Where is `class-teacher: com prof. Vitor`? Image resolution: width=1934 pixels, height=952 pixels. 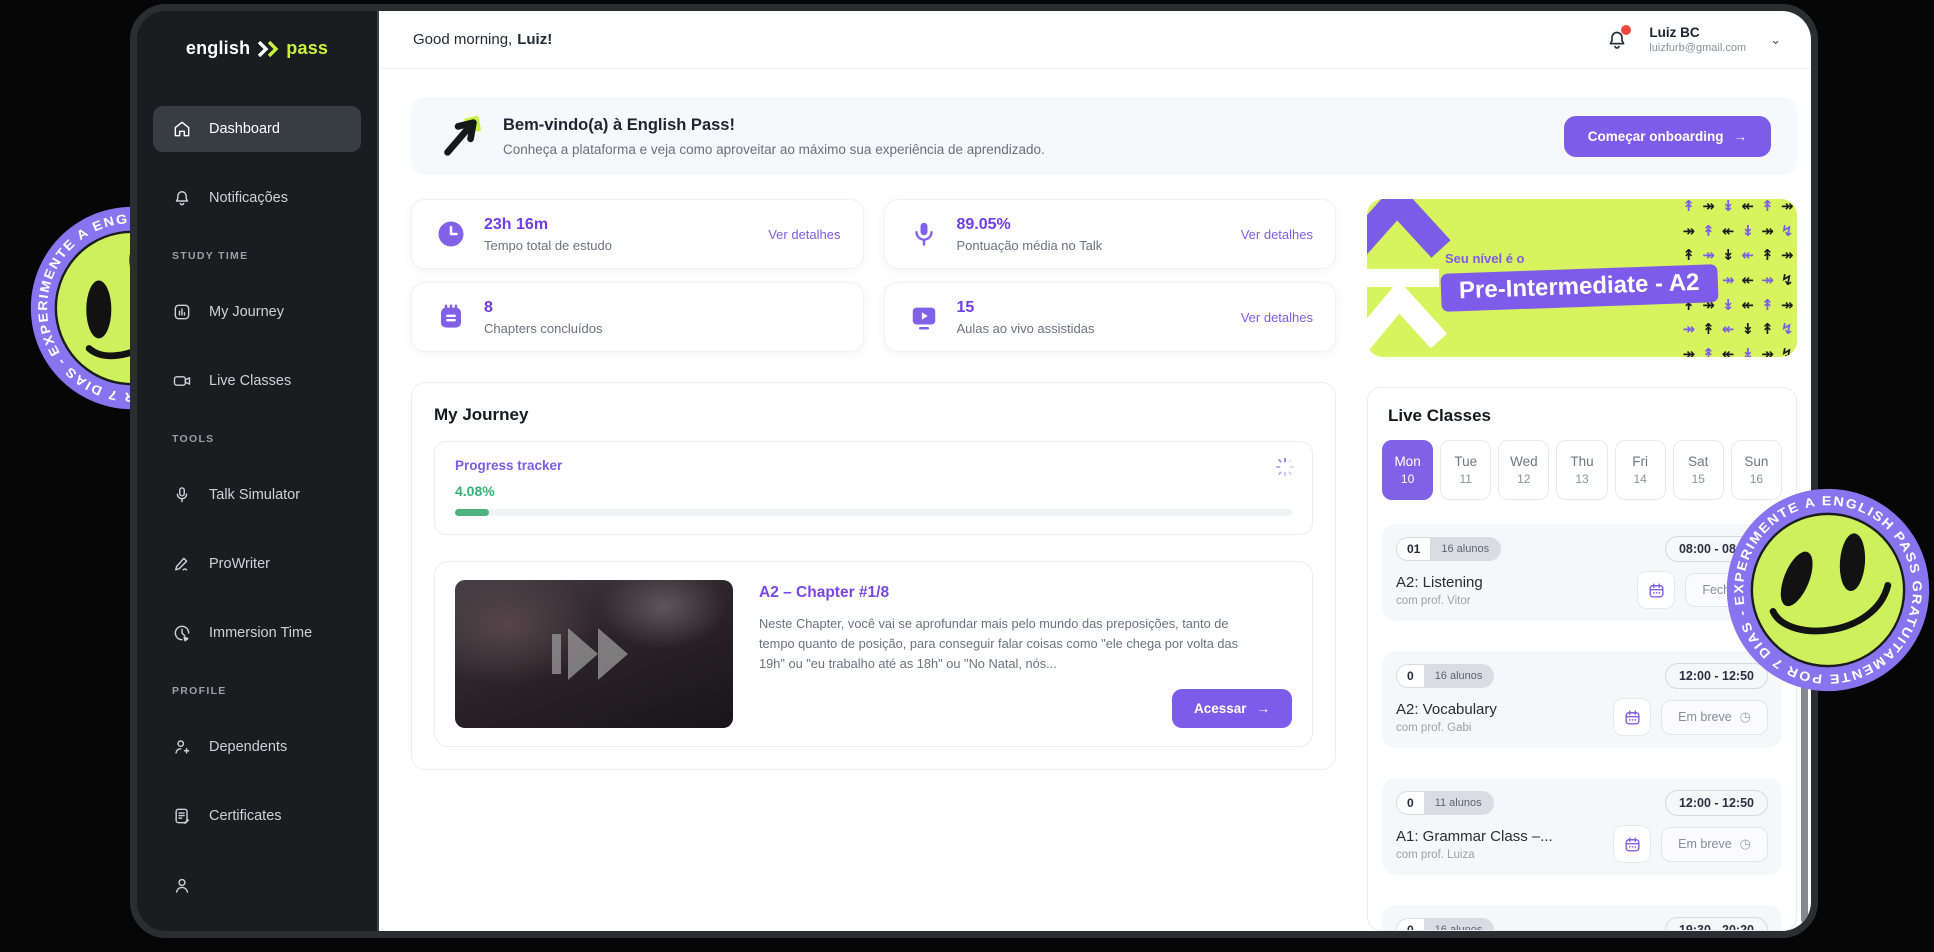 class-teacher: com prof. Vitor is located at coordinates (1433, 600).